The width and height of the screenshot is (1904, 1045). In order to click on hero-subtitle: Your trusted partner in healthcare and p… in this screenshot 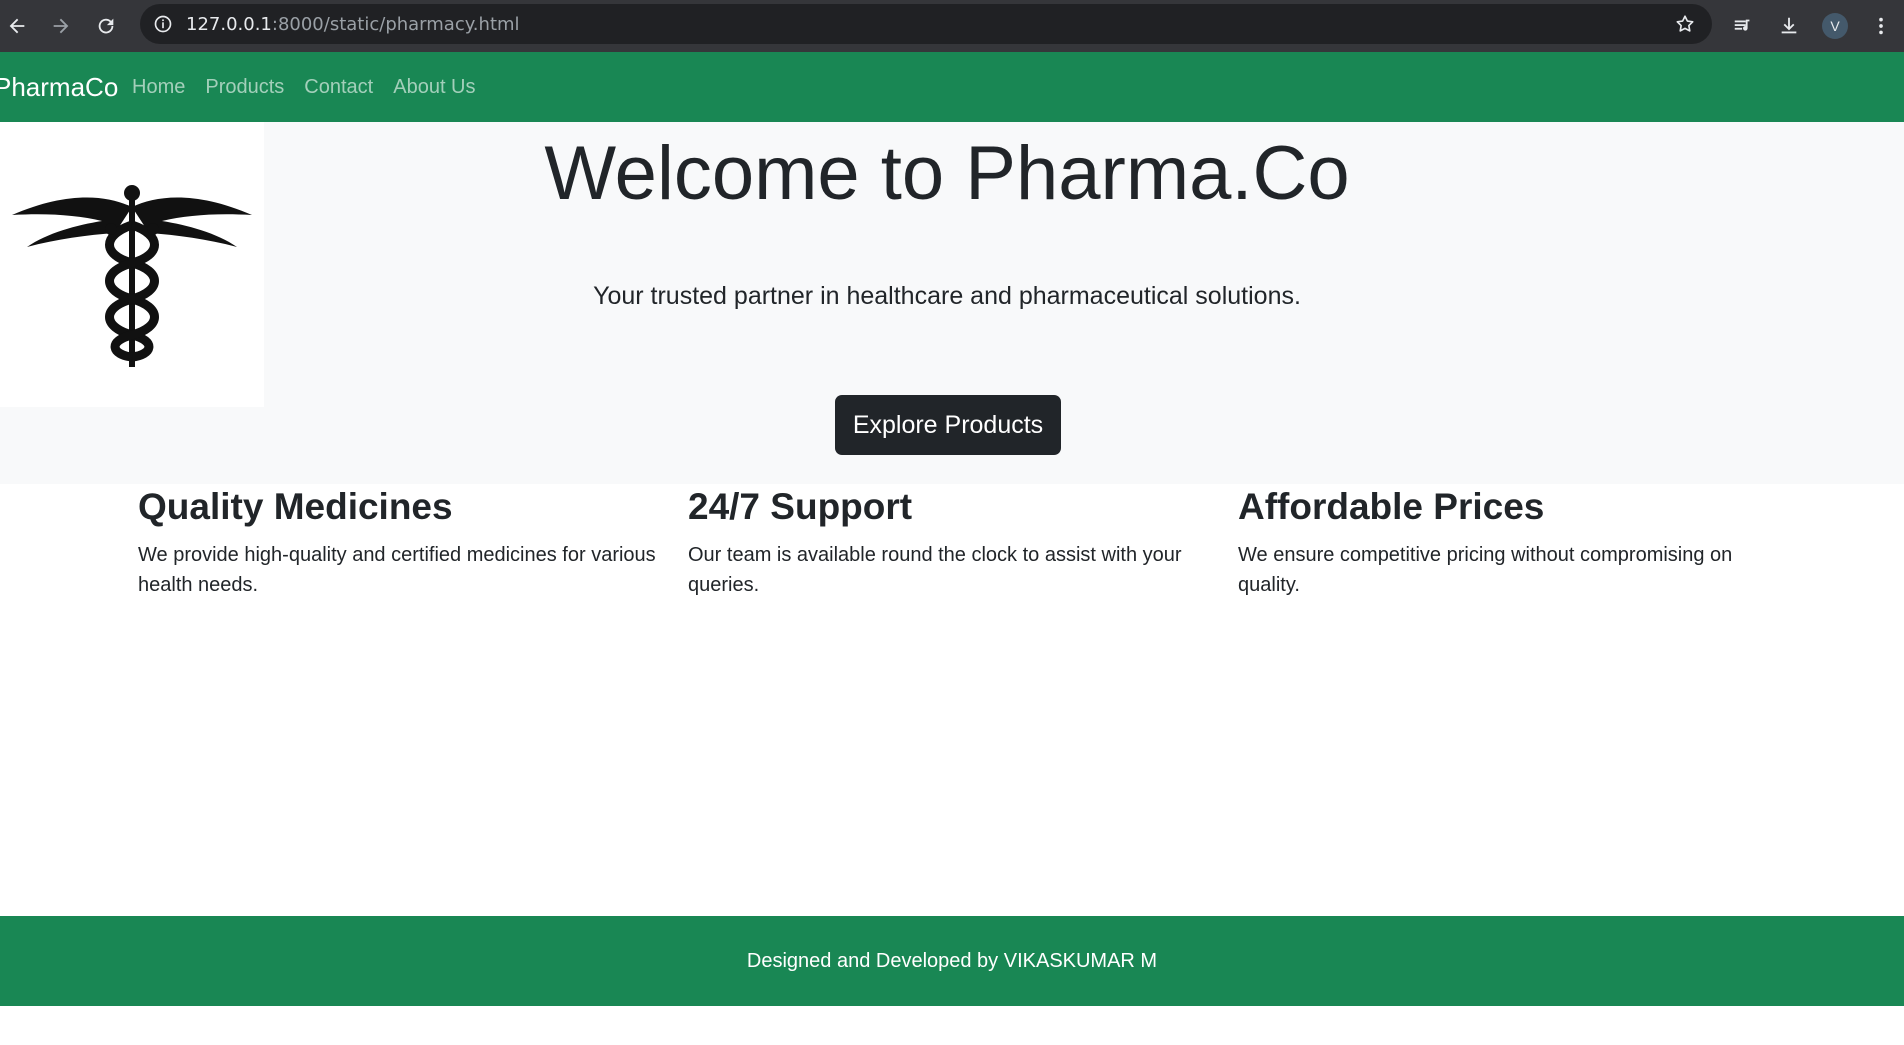, I will do `click(947, 296)`.